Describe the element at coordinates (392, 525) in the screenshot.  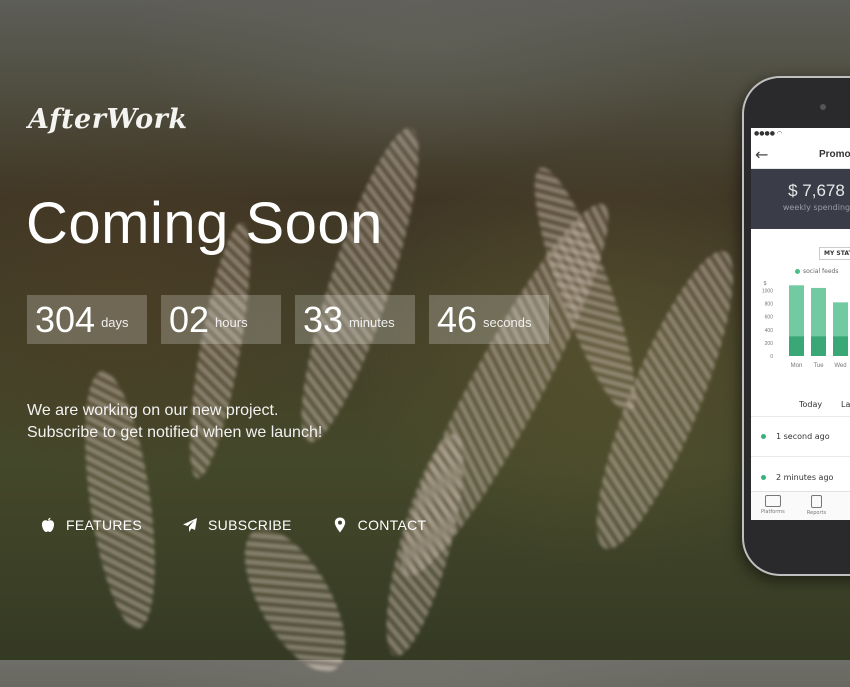
I see `nav-contact-label: CONTACT` at that location.